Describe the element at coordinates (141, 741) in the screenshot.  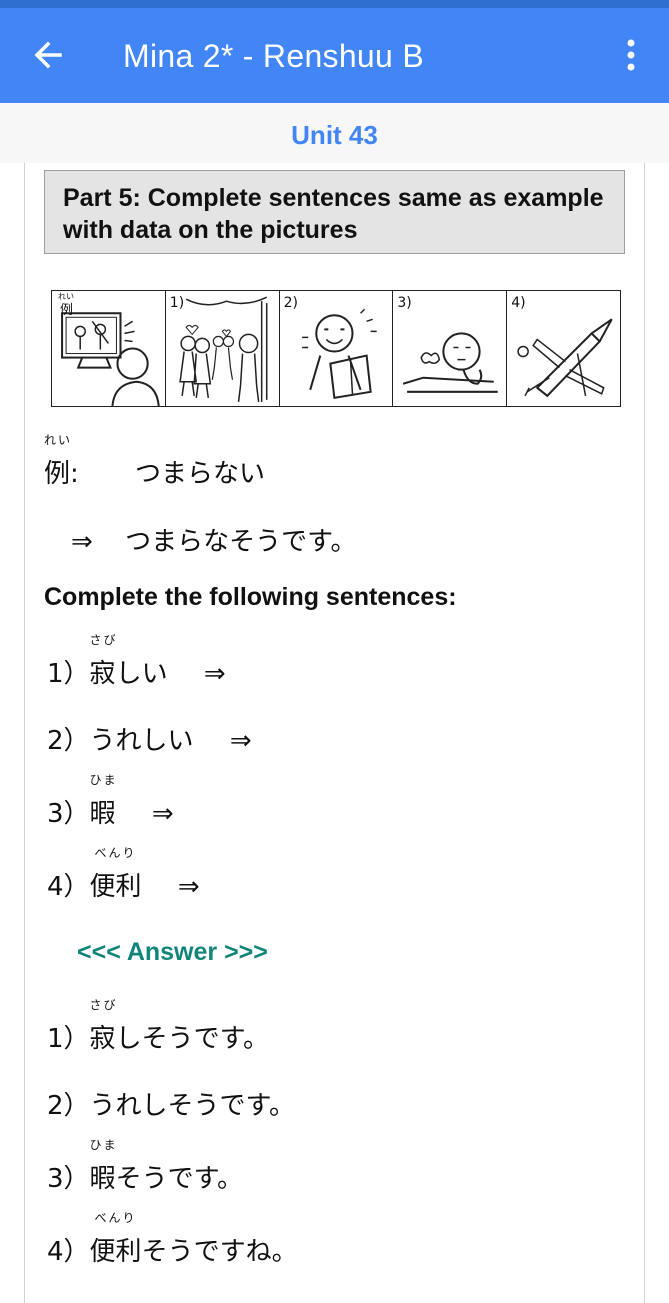
I see `question-text: うれしい` at that location.